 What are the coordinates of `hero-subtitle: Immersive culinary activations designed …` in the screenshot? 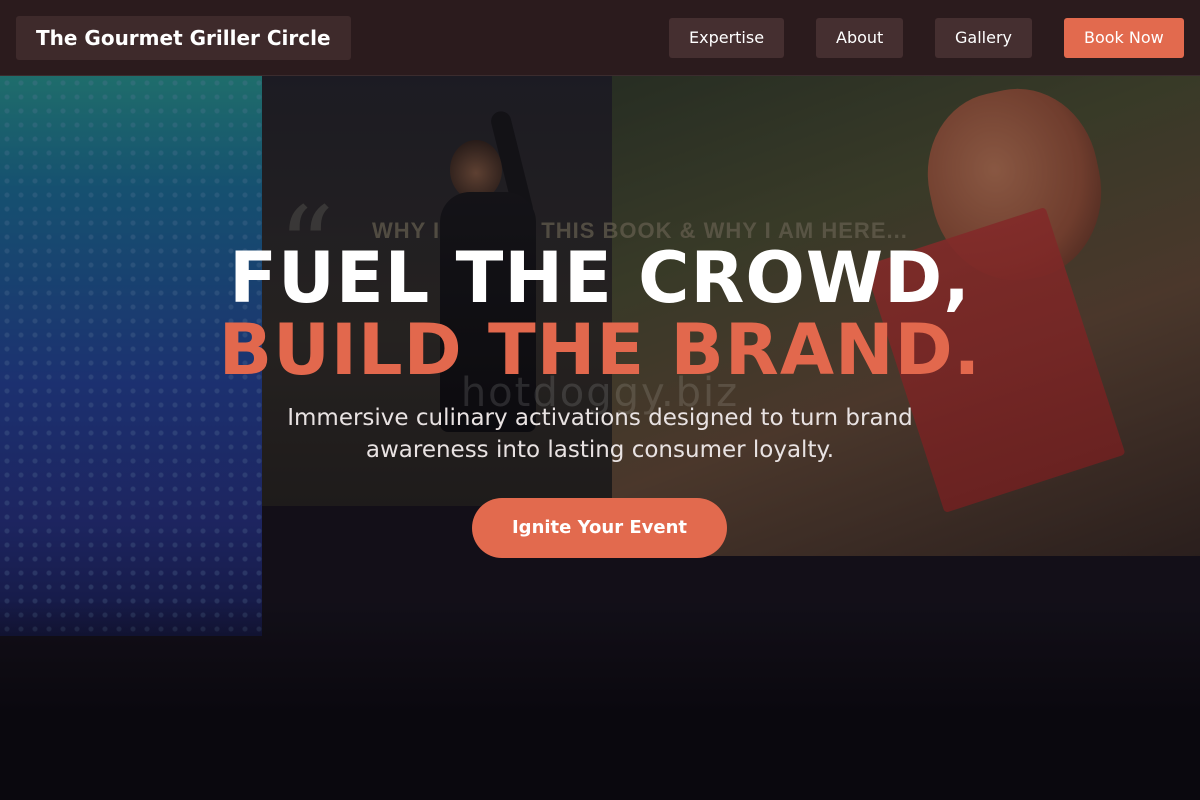 It's located at (600, 434).